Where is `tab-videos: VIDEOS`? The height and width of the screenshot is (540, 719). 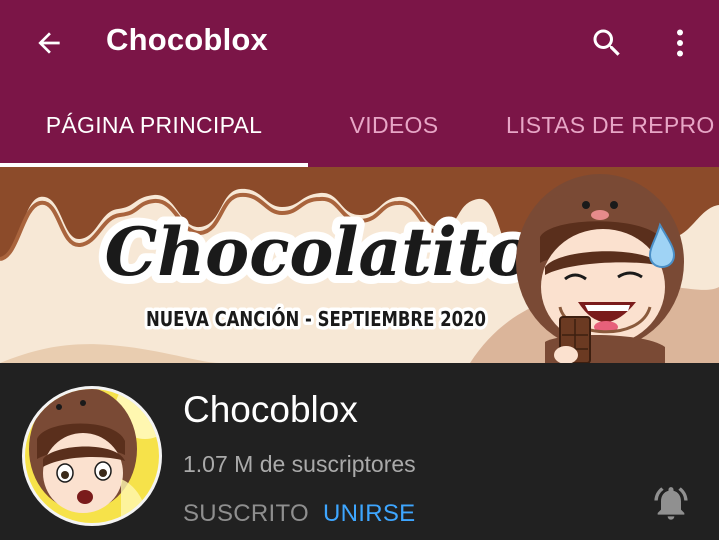 tab-videos: VIDEOS is located at coordinates (394, 125).